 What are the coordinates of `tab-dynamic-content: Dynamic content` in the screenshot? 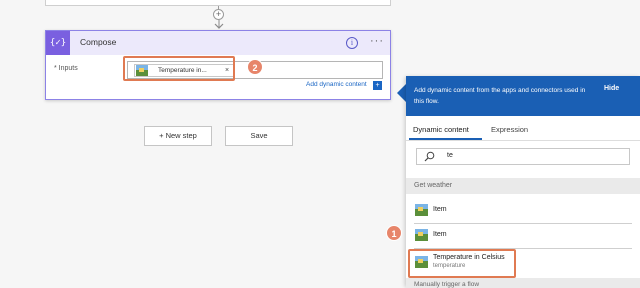 It's located at (441, 129).